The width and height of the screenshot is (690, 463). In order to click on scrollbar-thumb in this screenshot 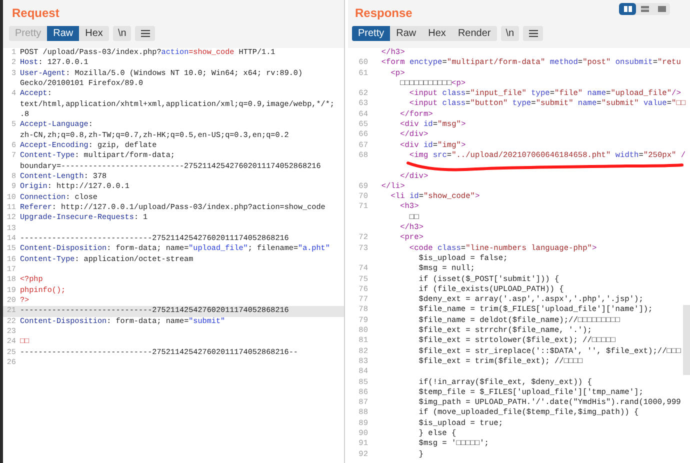, I will do `click(686, 340)`.